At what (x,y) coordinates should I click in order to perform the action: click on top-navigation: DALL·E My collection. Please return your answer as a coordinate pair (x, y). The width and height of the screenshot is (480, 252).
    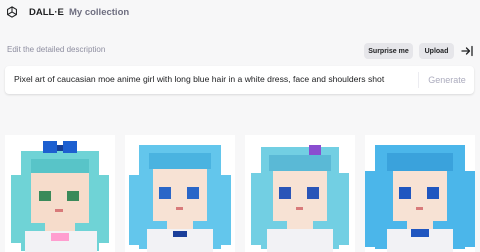
    Looking at the image, I should click on (240, 13).